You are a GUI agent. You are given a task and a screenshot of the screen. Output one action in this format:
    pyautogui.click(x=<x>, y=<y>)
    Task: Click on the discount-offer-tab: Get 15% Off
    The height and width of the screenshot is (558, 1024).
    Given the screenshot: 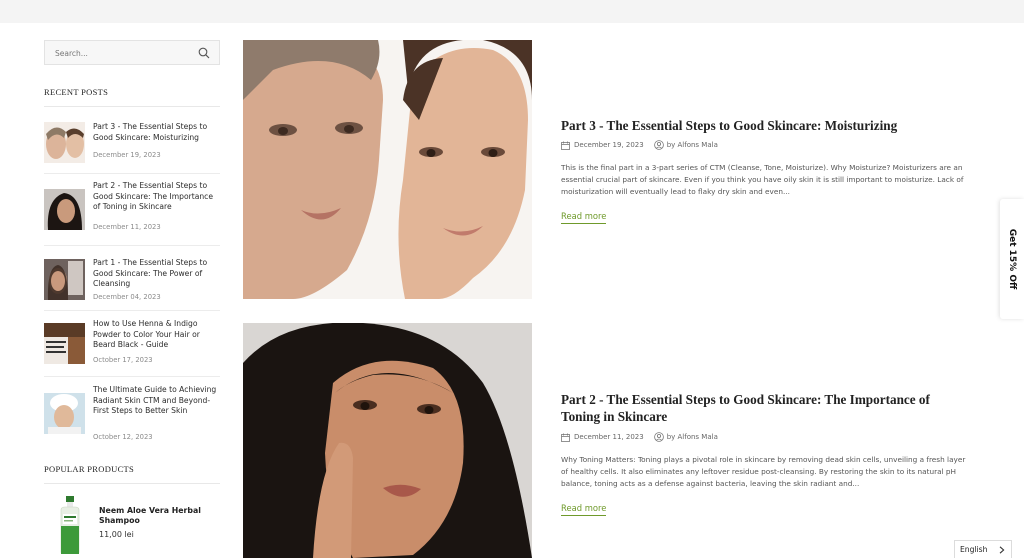 What is the action you would take?
    pyautogui.click(x=1012, y=259)
    